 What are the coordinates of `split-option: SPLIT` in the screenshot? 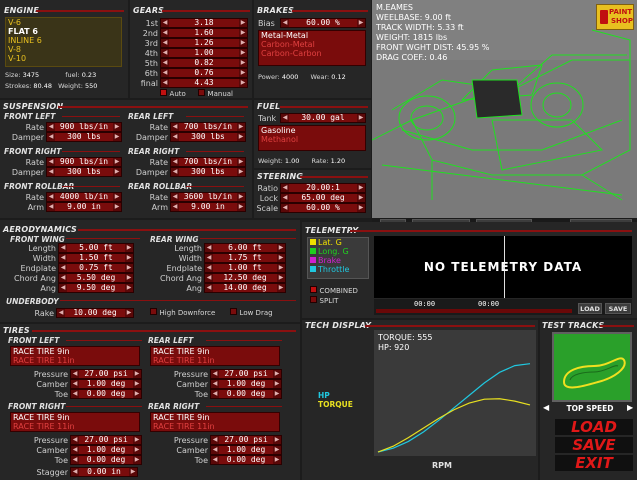 It's located at (324, 300).